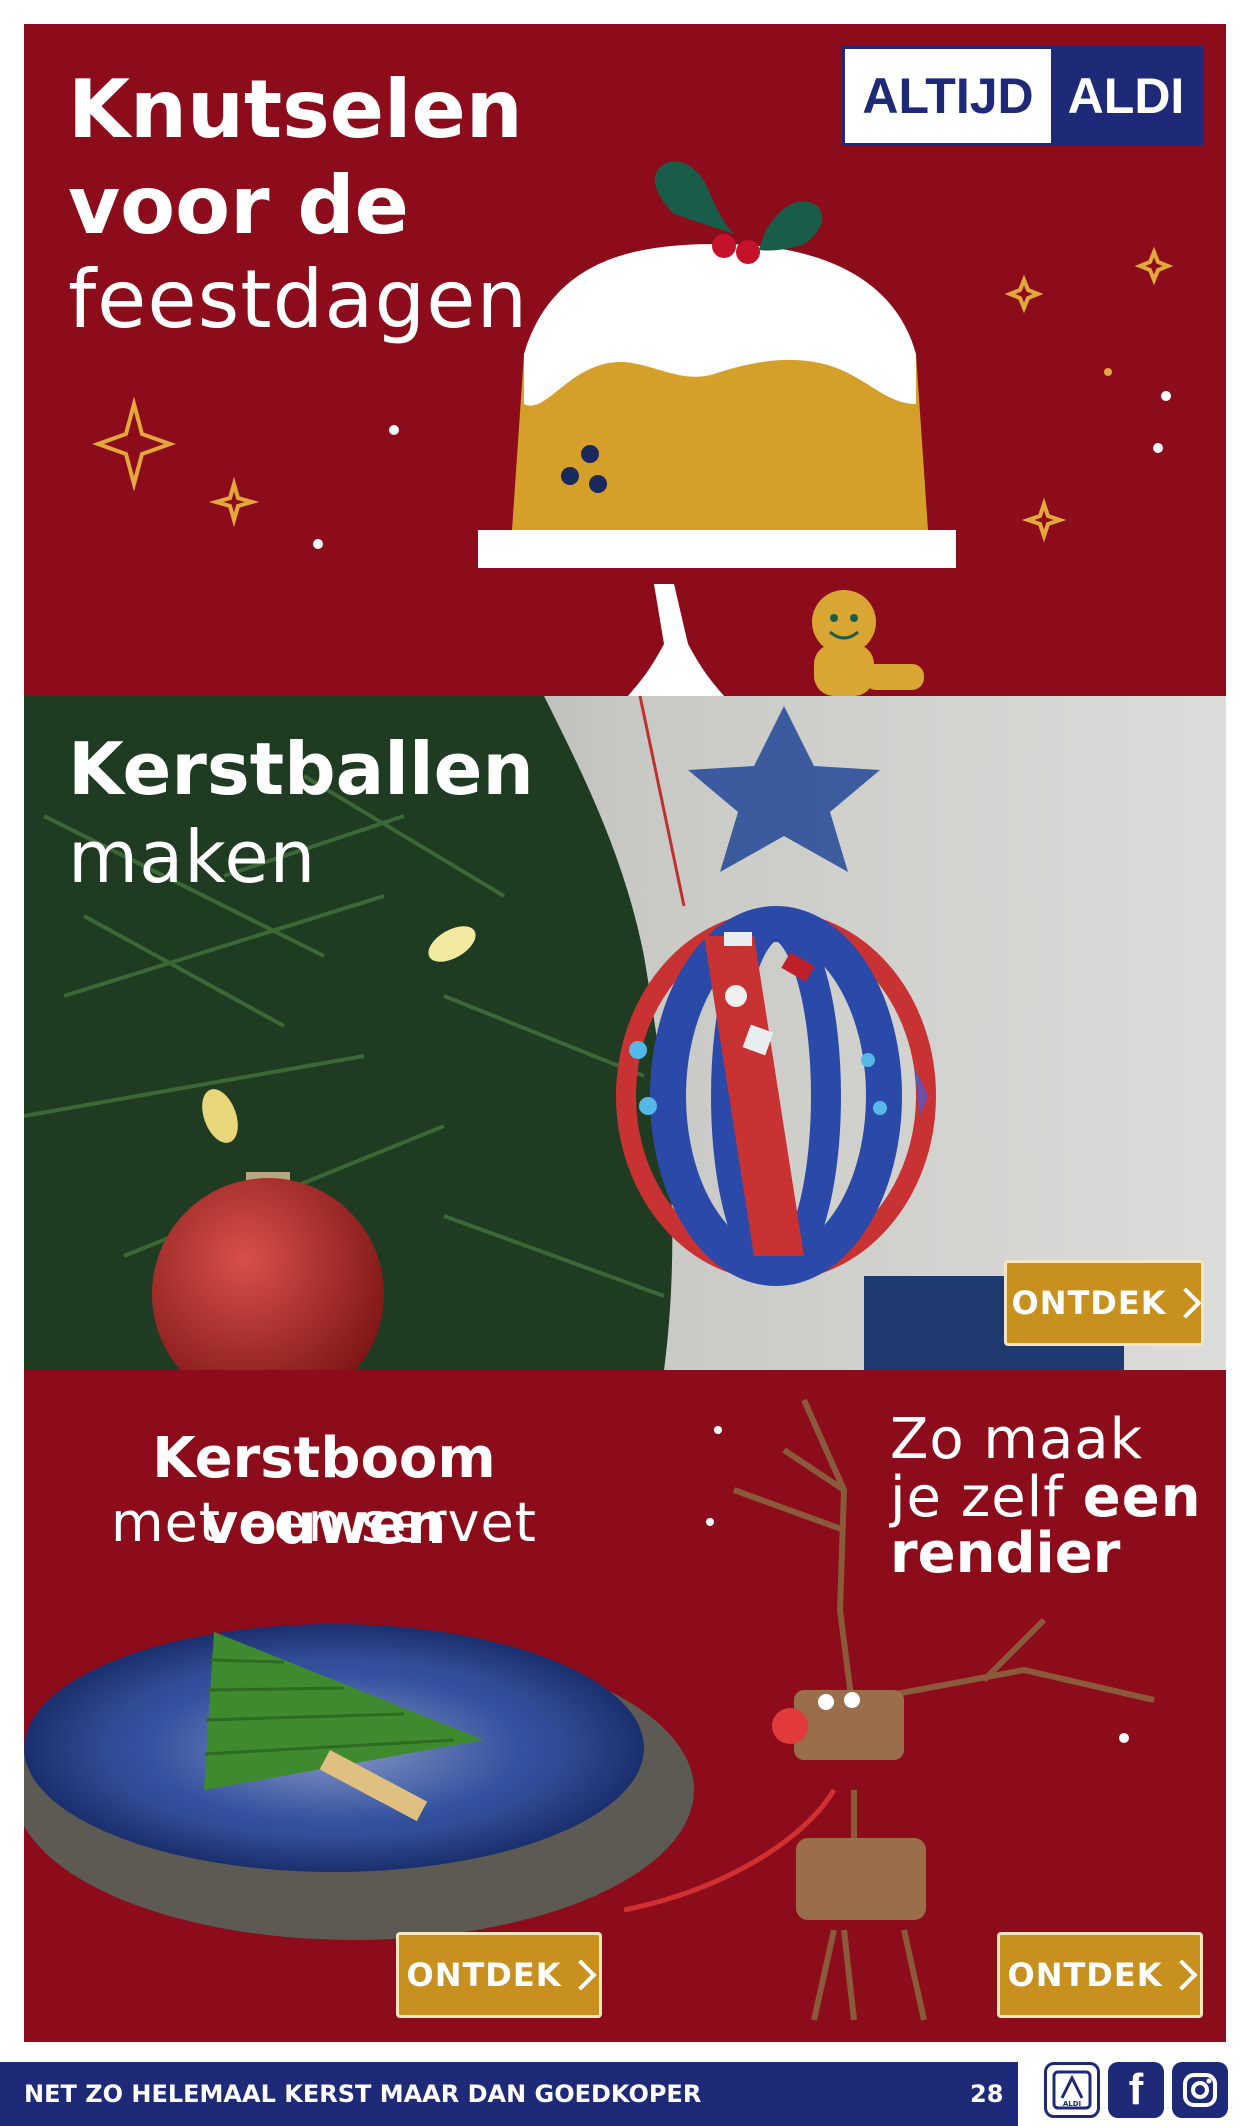 Image resolution: width=1250 pixels, height=2126 pixels. I want to click on facebook-icon: f, so click(1136, 2090).